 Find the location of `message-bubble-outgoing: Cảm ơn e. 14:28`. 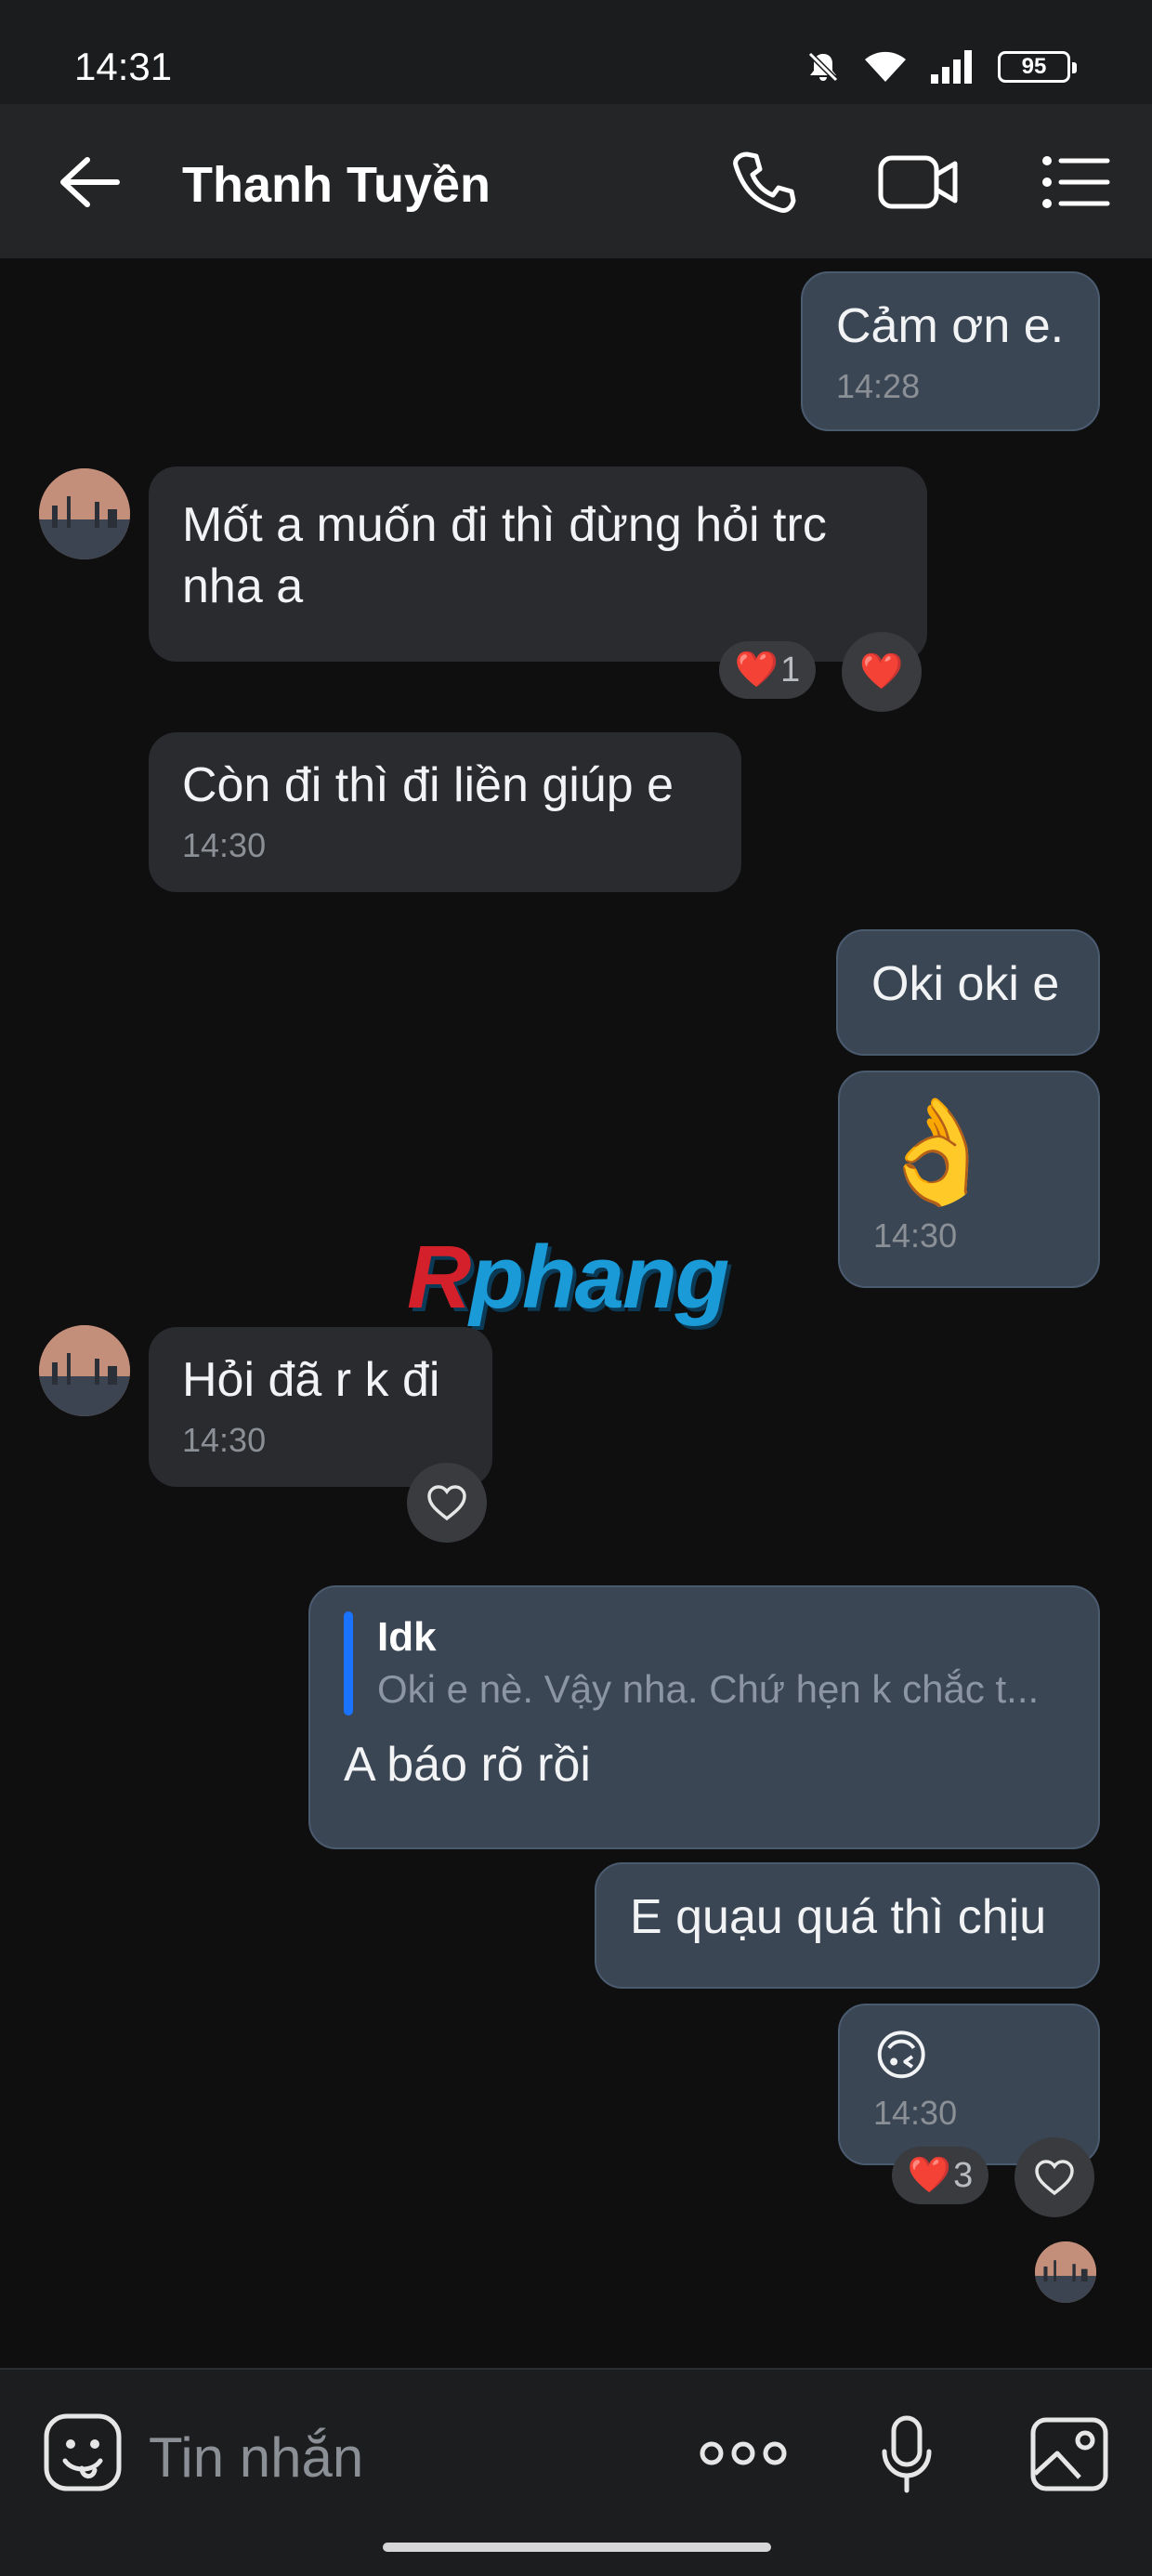

message-bubble-outgoing: Cảm ơn e. 14:28 is located at coordinates (950, 351).